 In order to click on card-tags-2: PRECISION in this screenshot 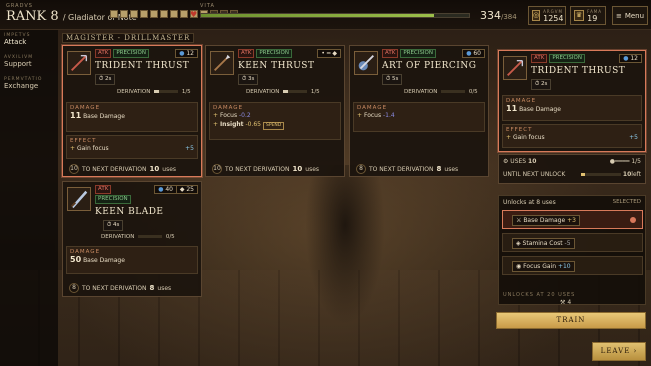, I will do `click(113, 199)`.